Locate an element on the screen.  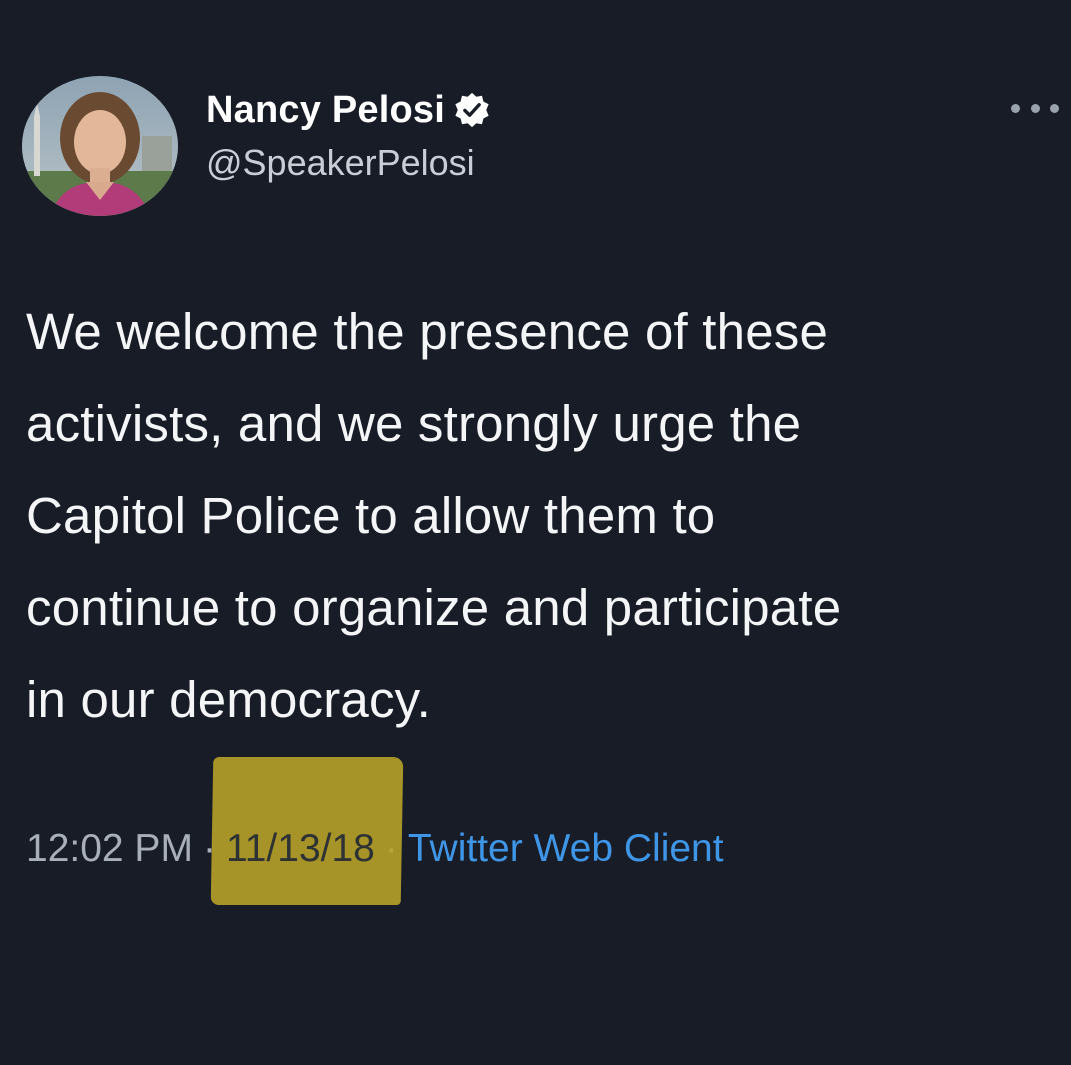
tweet-text-line: activists, and we strongly urge the is located at coordinates (414, 423).